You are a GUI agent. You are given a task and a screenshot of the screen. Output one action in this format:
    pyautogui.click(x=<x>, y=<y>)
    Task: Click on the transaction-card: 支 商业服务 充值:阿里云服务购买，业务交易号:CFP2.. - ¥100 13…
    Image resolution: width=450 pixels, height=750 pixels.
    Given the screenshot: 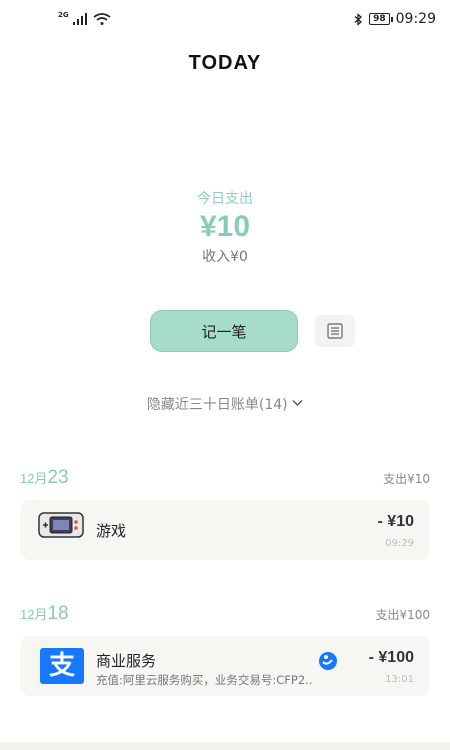 What is the action you would take?
    pyautogui.click(x=225, y=666)
    